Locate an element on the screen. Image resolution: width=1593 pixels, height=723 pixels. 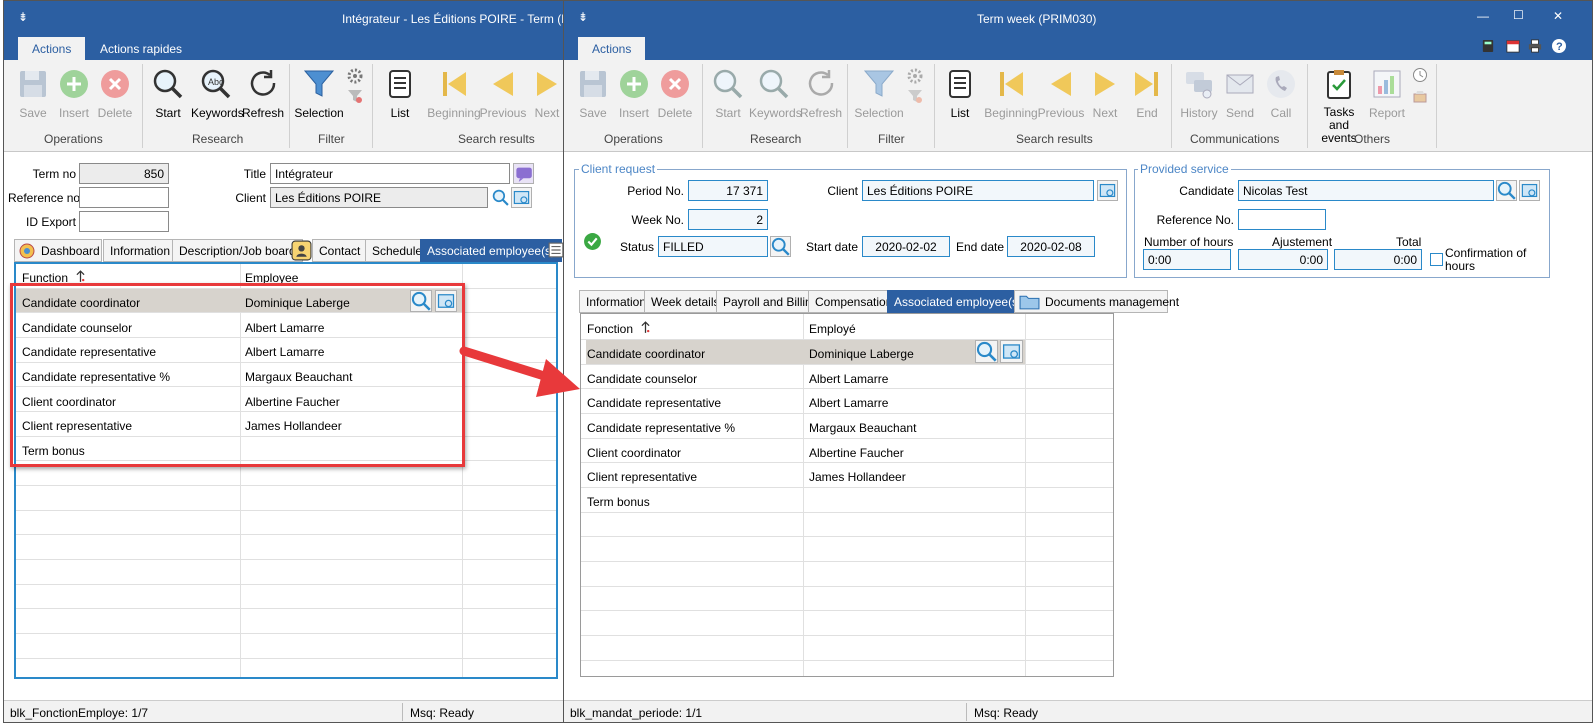
week-no-field: 2 is located at coordinates (728, 219).